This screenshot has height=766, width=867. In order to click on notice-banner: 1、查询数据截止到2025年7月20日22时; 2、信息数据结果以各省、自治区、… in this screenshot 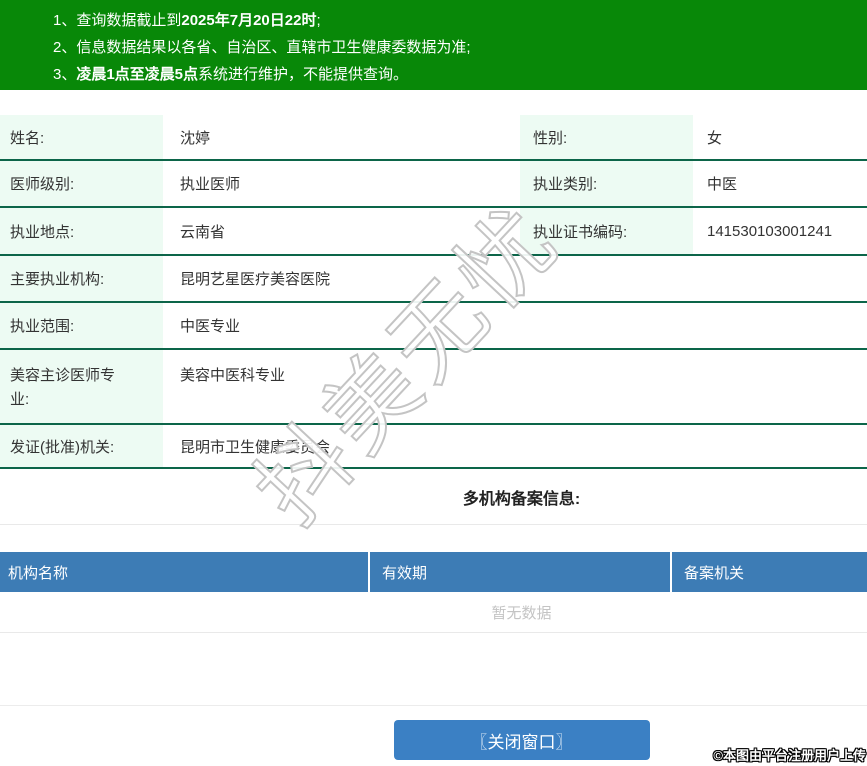, I will do `click(433, 45)`.